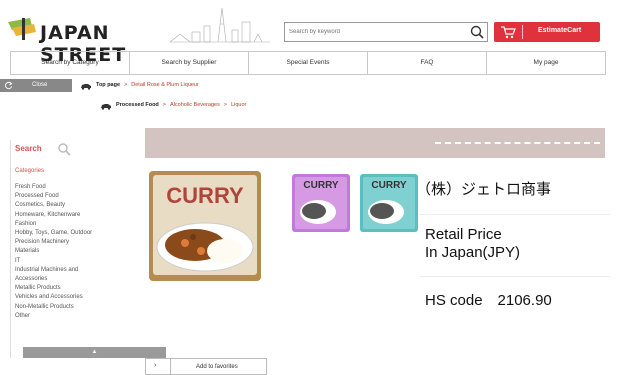  I want to click on main-image-label: CURRY, so click(205, 195).